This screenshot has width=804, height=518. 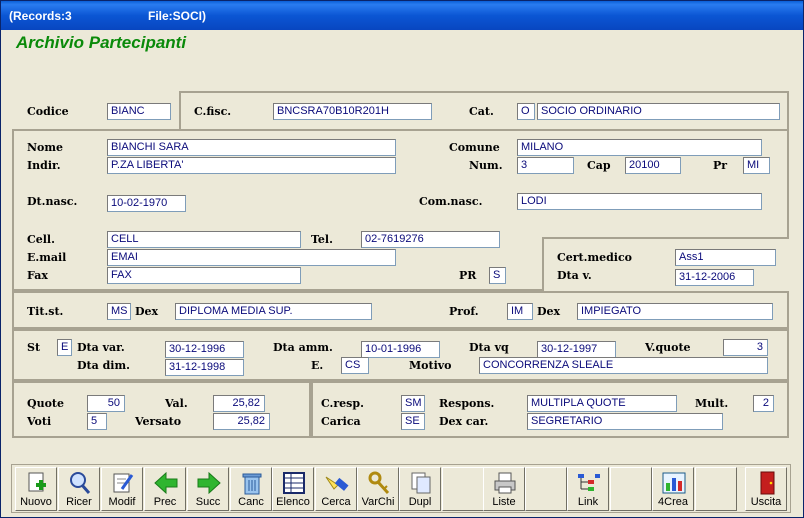 I want to click on modif-button: Modif, so click(x=122, y=489).